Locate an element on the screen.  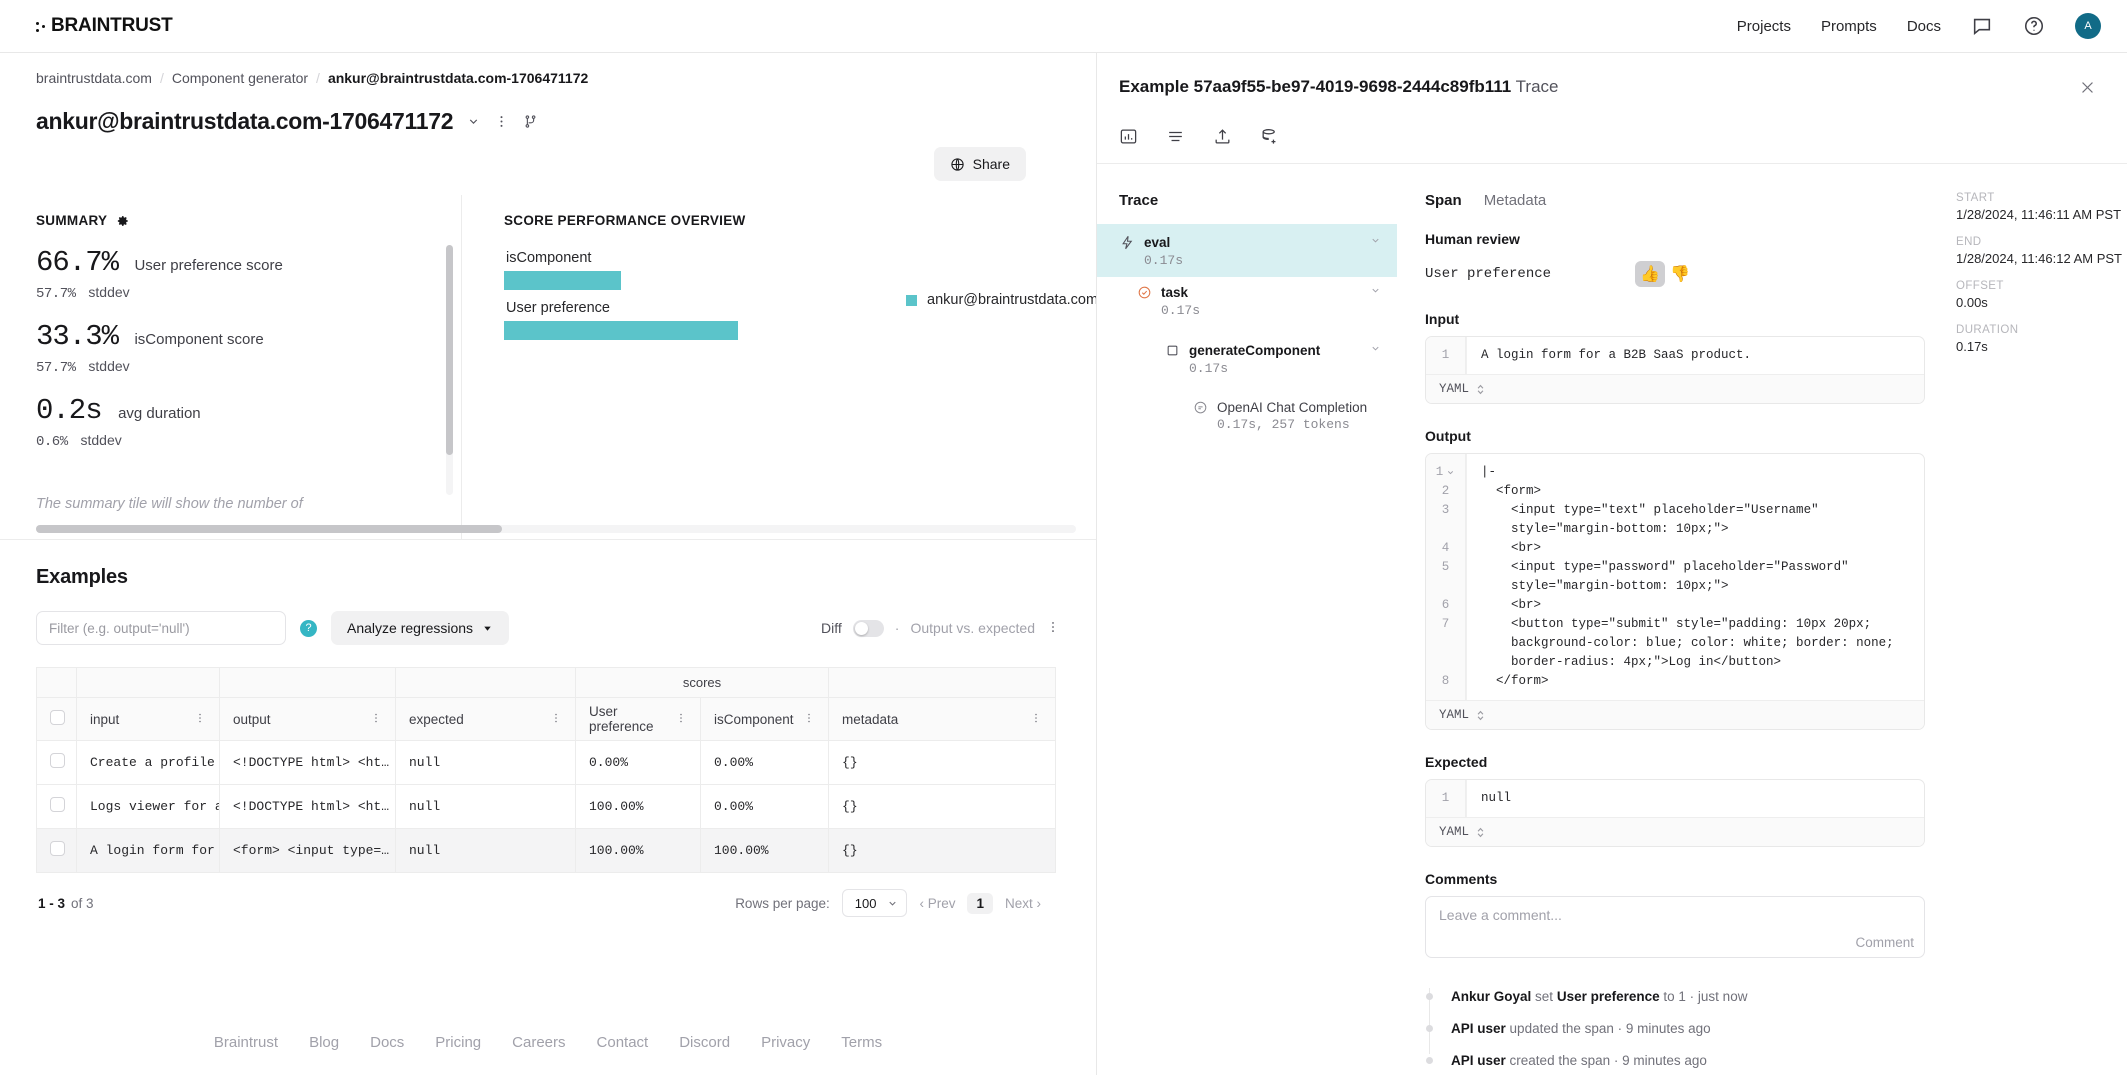
nav-link-projects: Projects is located at coordinates (1764, 26).